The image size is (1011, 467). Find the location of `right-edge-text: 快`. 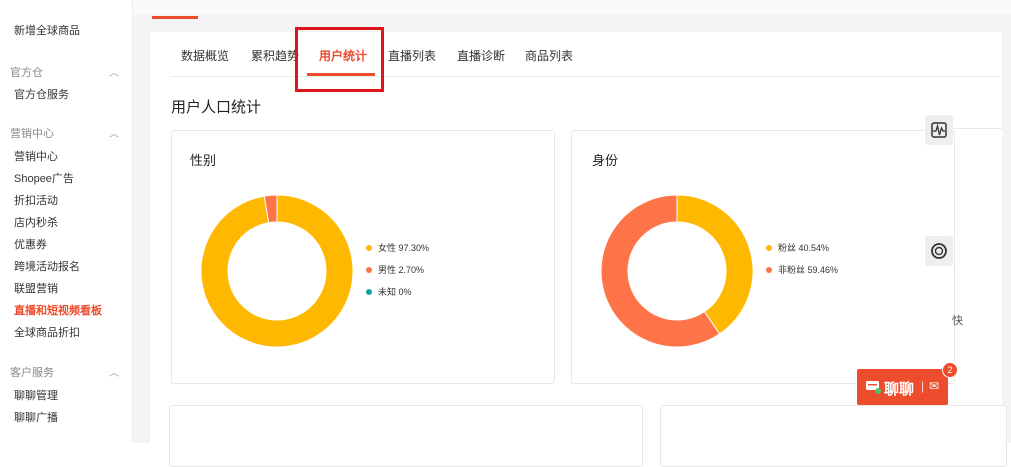

right-edge-text: 快 is located at coordinates (957, 321).